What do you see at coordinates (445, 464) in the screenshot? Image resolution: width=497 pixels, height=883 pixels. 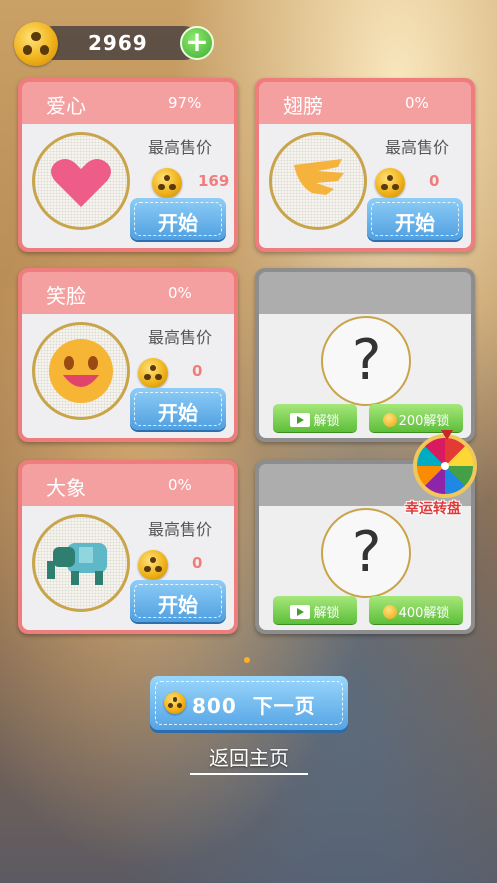 I see `lucky-wheel-button` at bounding box center [445, 464].